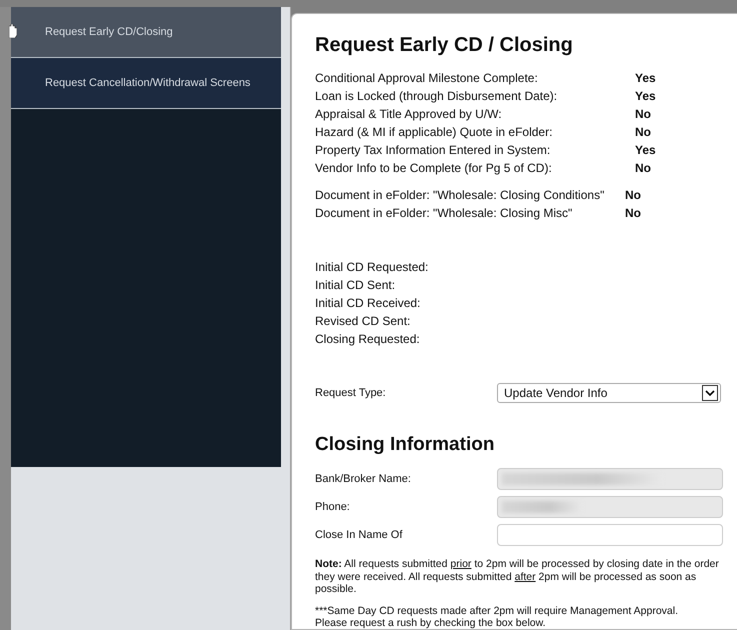 This screenshot has width=737, height=630. I want to click on page-title: Request Early CD / Closing, so click(444, 45).